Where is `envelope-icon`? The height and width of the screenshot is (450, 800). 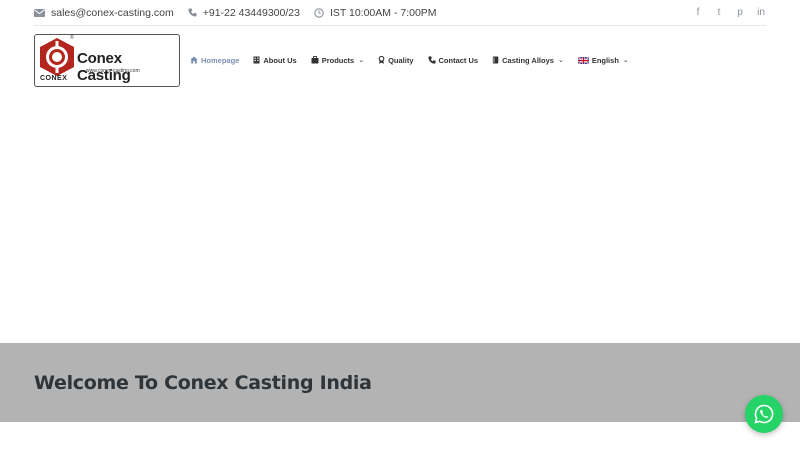
envelope-icon is located at coordinates (39, 12).